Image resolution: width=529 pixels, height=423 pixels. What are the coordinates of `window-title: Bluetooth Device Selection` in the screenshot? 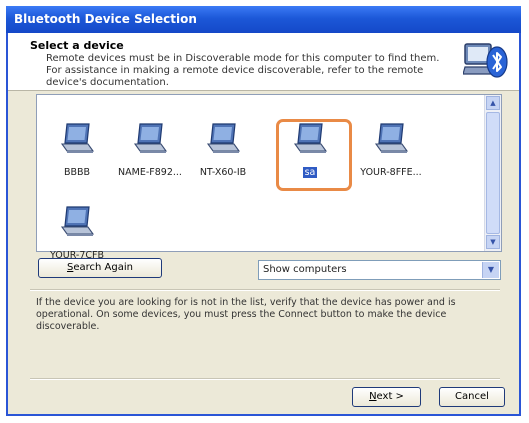 It's located at (105, 19).